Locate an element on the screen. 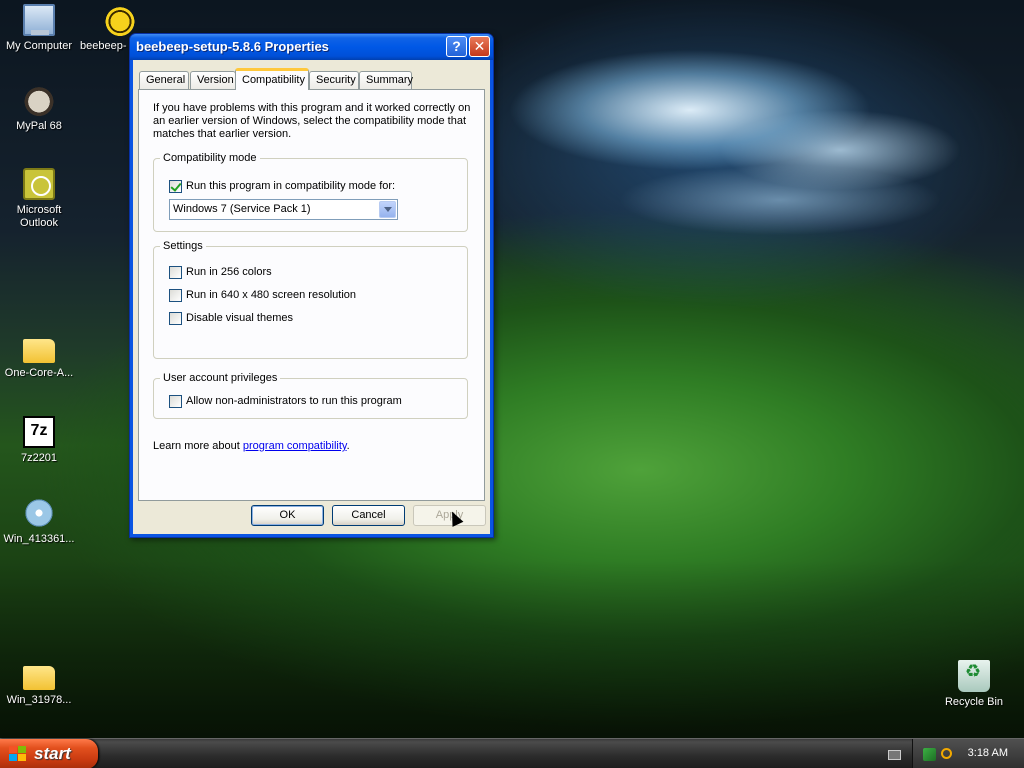 This screenshot has width=1024, height=768. desktop-icon-my-computer: My Computer is located at coordinates (39, 28).